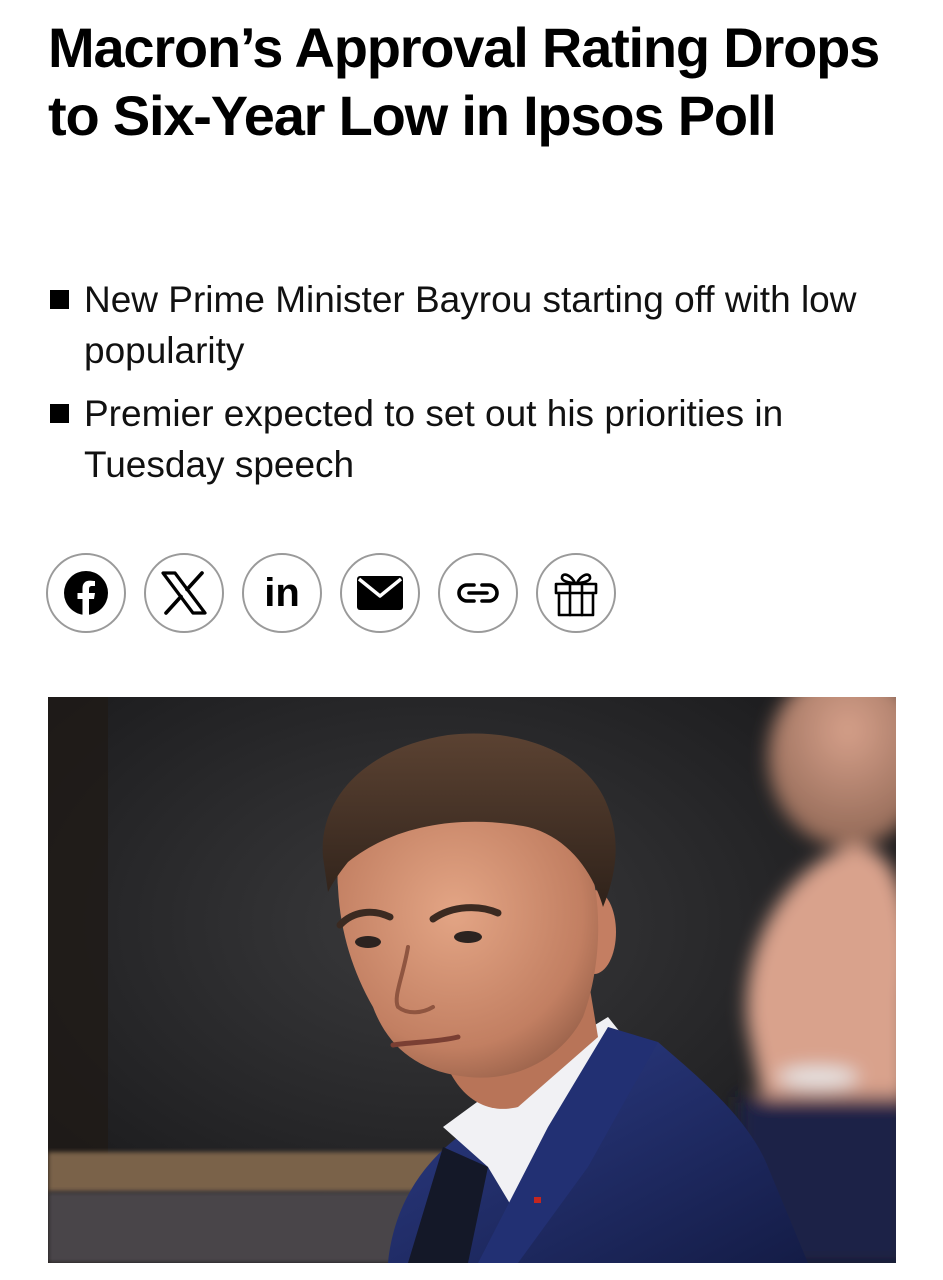  I want to click on facebook-icon, so click(86, 593).